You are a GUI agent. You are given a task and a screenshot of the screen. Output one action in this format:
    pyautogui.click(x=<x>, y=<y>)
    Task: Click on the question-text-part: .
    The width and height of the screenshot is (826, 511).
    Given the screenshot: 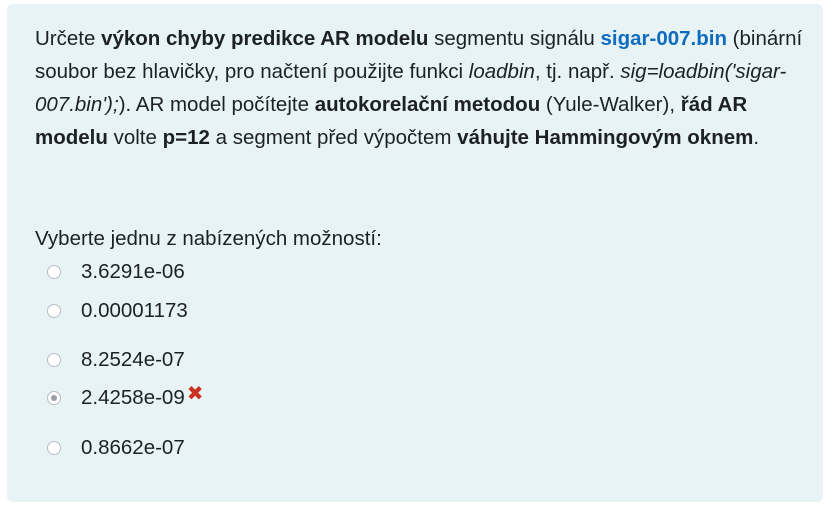 What is the action you would take?
    pyautogui.click(x=756, y=137)
    